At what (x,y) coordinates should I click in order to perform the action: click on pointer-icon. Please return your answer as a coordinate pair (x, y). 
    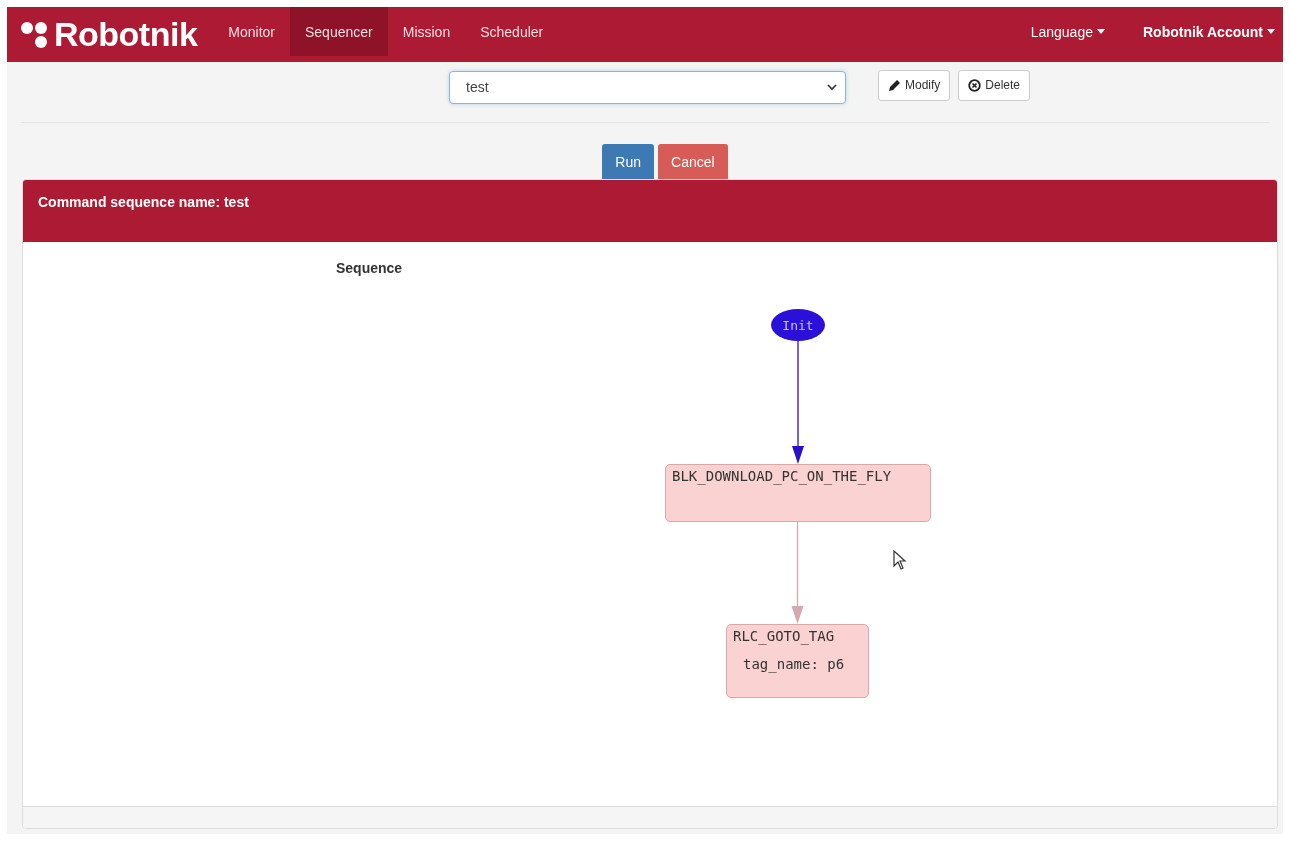
    Looking at the image, I should click on (900, 560).